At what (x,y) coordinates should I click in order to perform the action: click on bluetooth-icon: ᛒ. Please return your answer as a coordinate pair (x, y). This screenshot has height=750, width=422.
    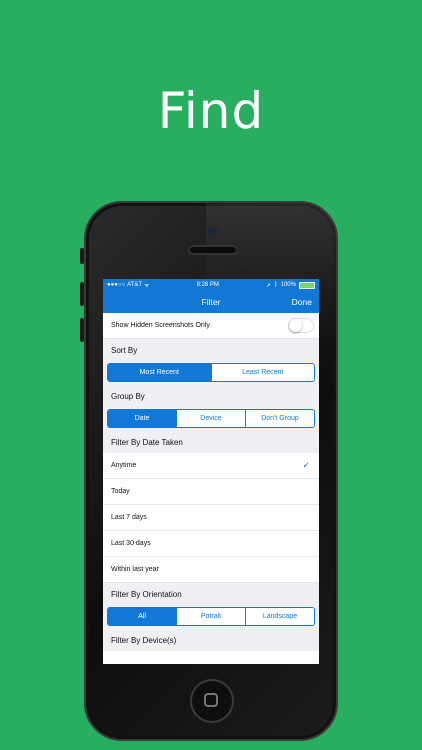
    Looking at the image, I should click on (276, 285).